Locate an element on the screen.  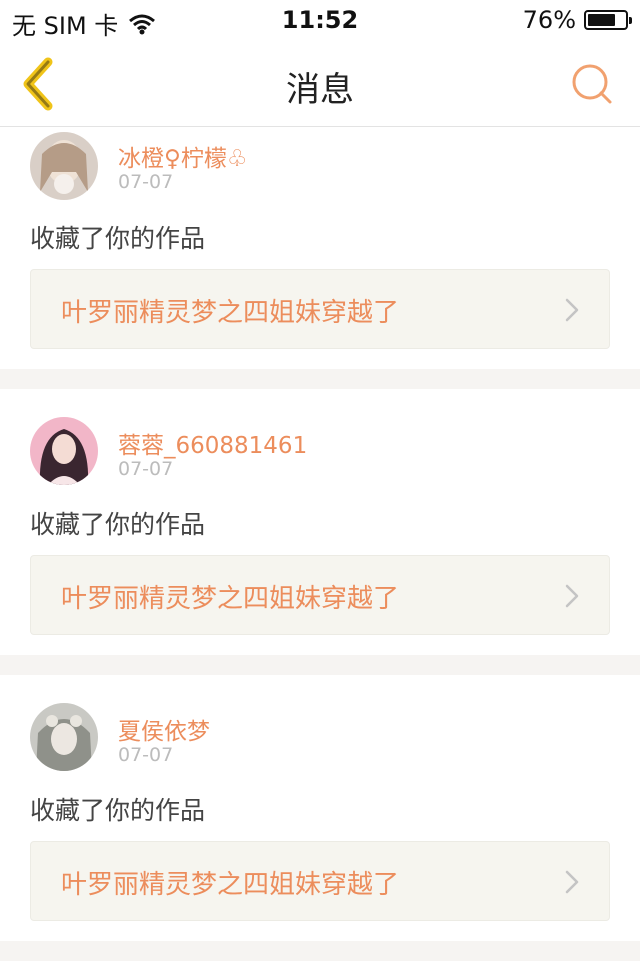
battery-status: 76% is located at coordinates (577, 20).